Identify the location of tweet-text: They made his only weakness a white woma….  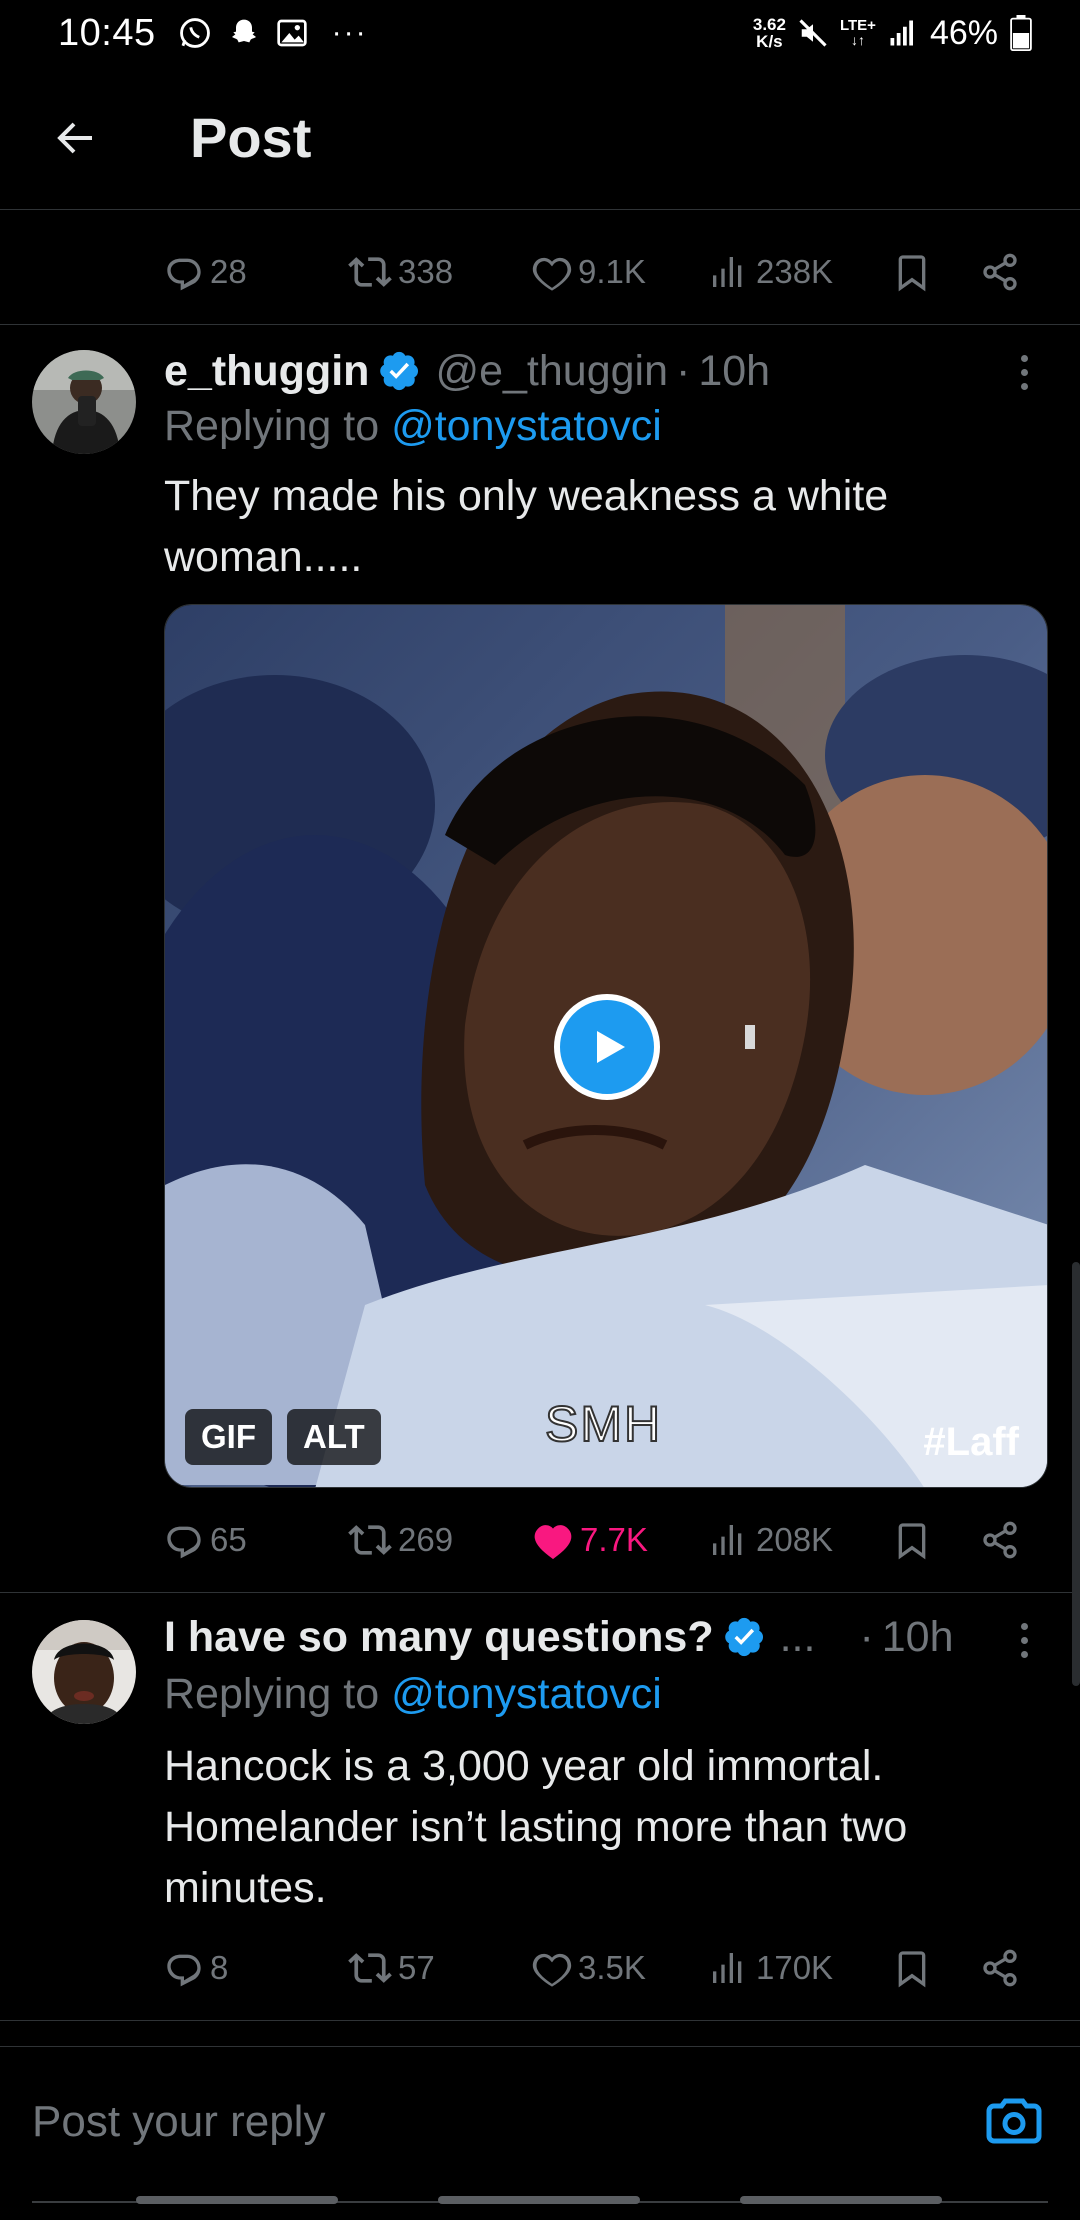
(526, 526).